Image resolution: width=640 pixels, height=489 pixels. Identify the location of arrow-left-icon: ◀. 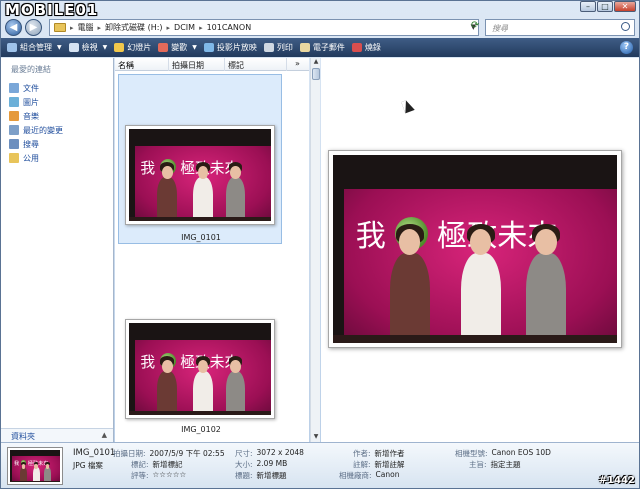
(13, 27).